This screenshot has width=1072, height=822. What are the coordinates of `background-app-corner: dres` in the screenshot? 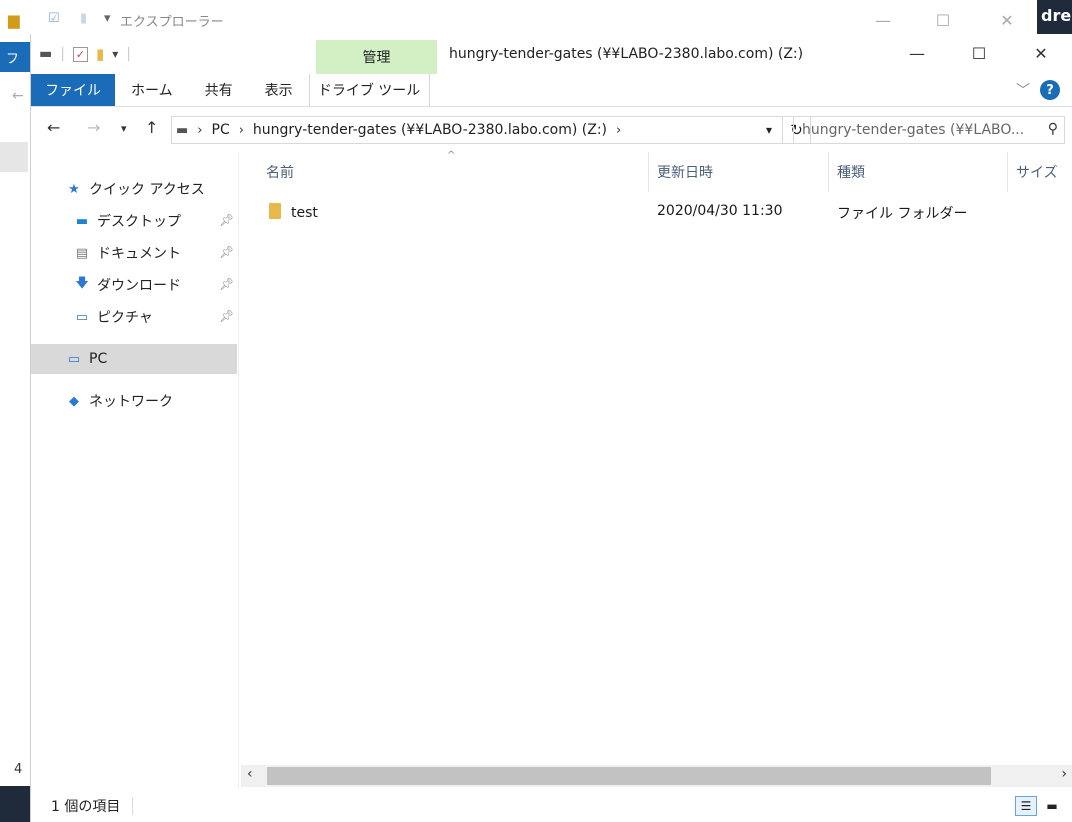 It's located at (1054, 17).